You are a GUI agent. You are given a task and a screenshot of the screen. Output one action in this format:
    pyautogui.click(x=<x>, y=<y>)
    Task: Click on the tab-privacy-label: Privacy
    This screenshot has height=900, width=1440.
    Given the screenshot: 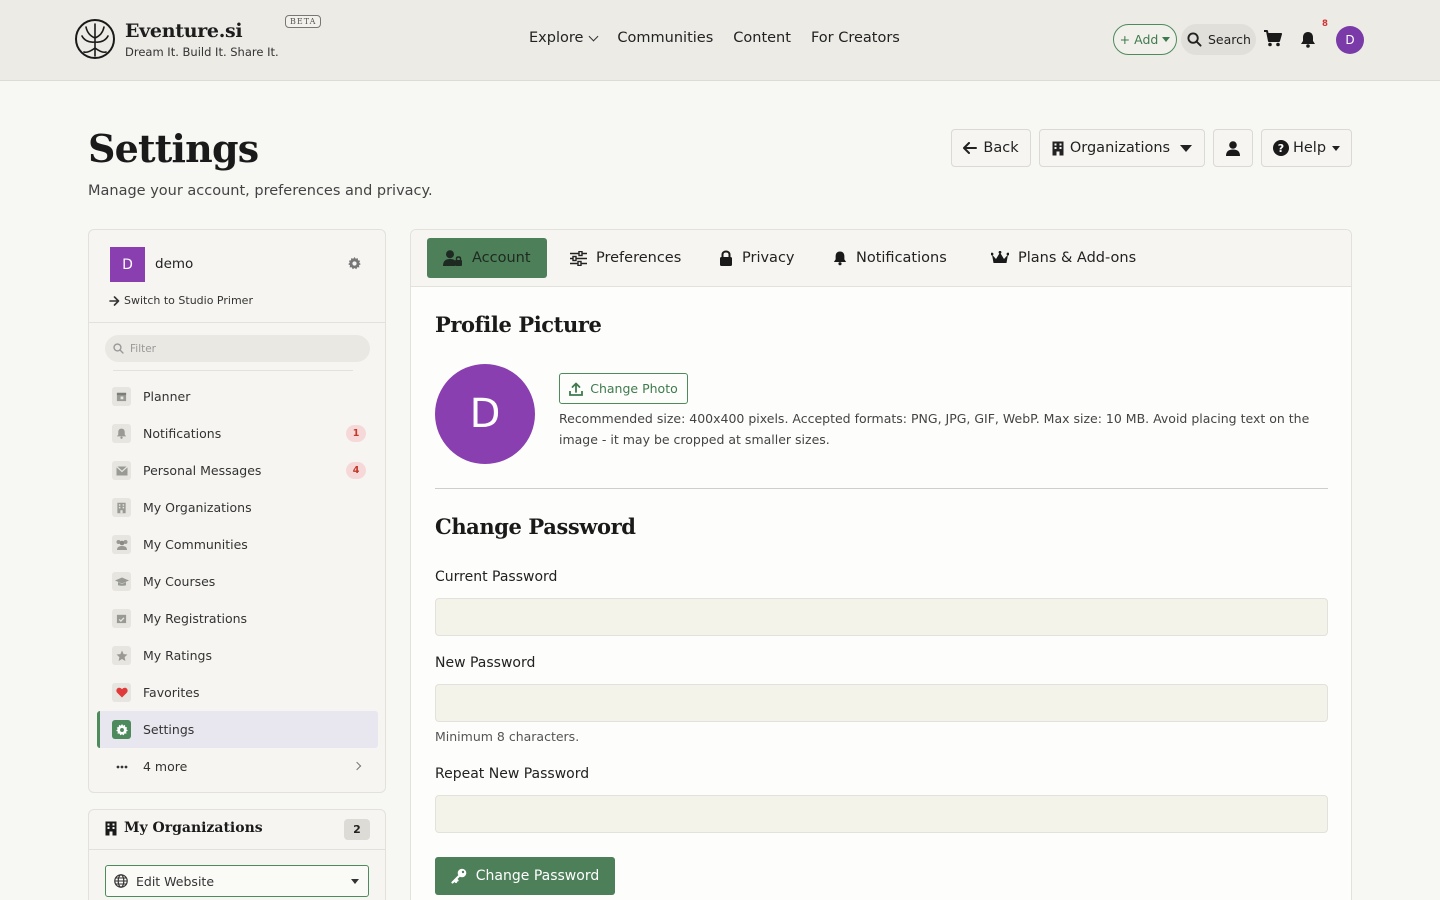 What is the action you would take?
    pyautogui.click(x=768, y=258)
    